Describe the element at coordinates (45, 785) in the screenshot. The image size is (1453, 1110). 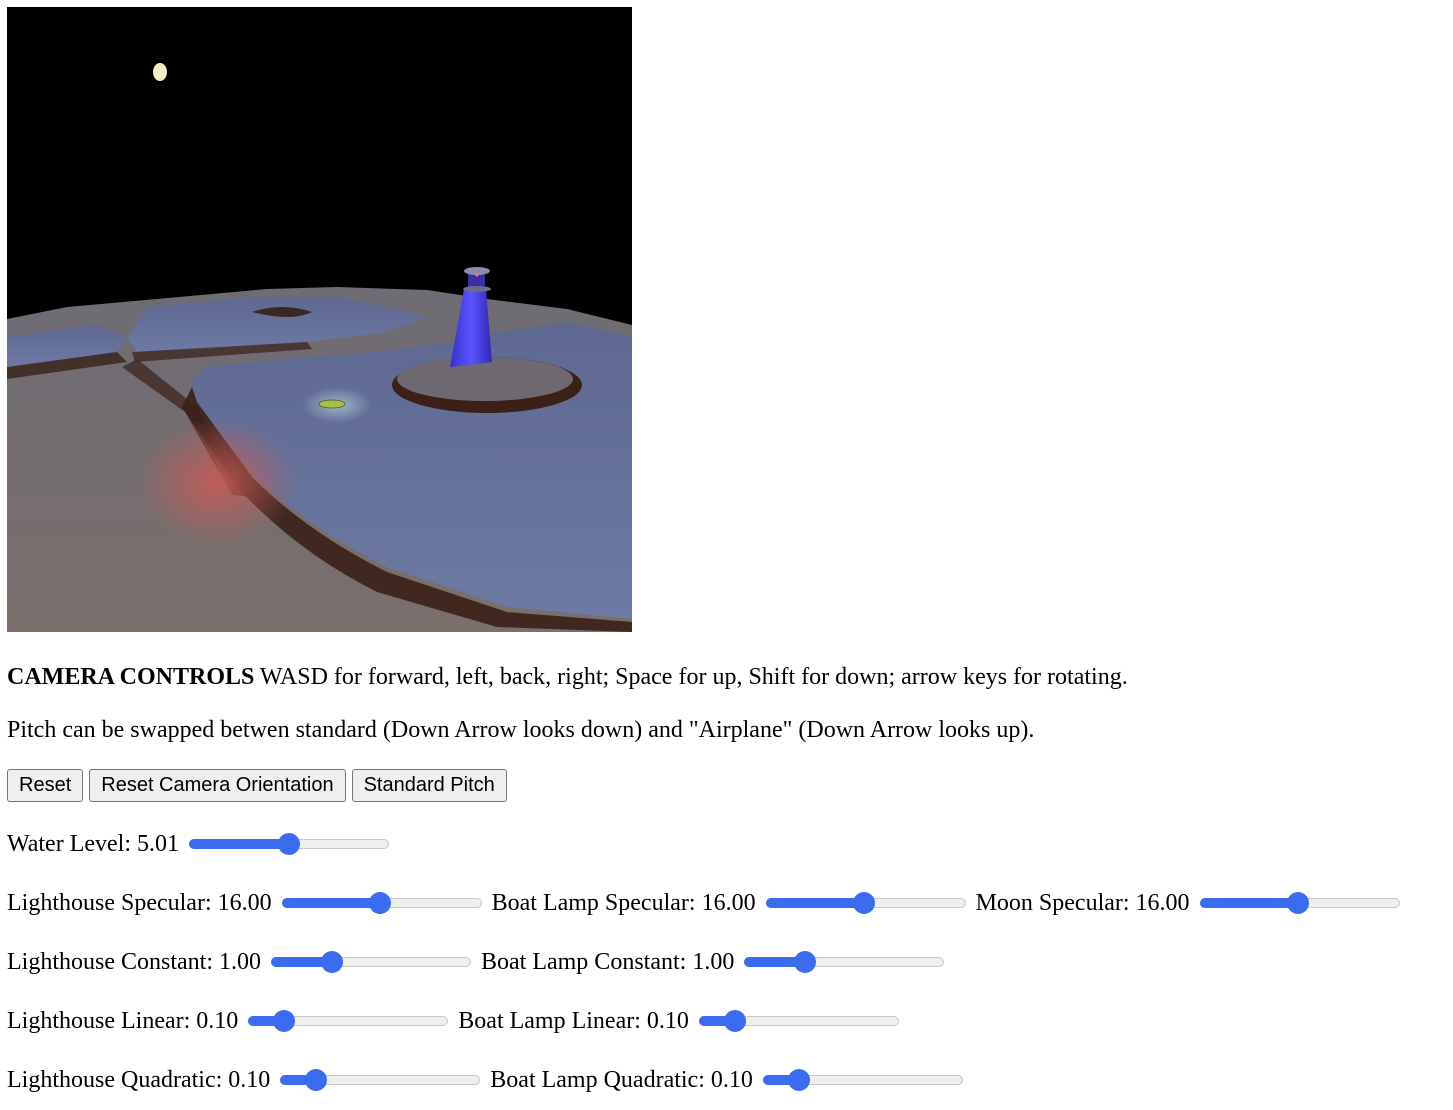
I see `reset-button: Reset` at that location.